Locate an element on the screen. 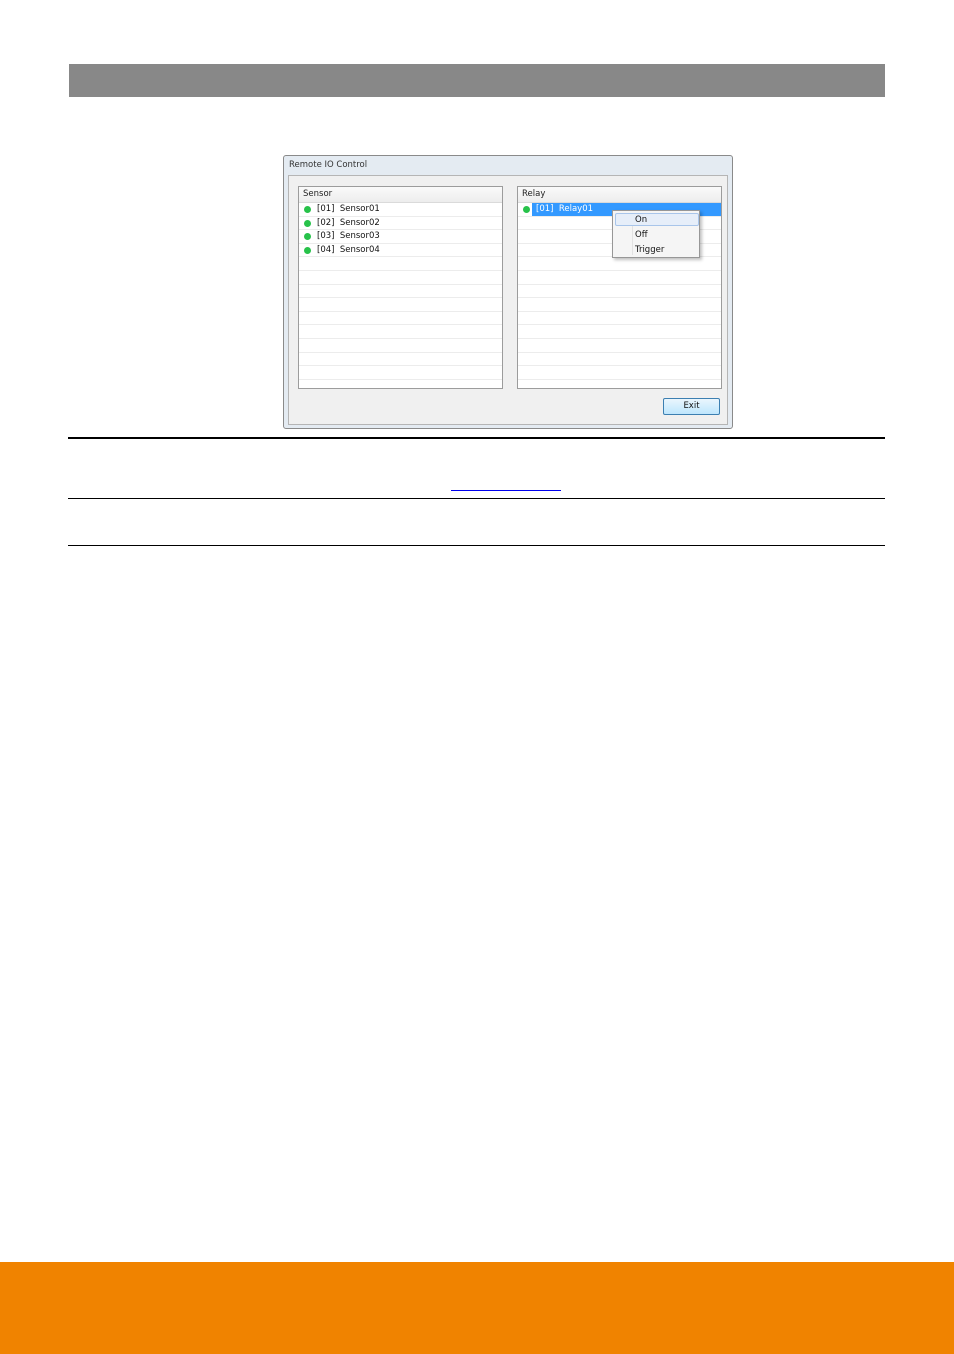  table-rule-bottom is located at coordinates (476, 545).